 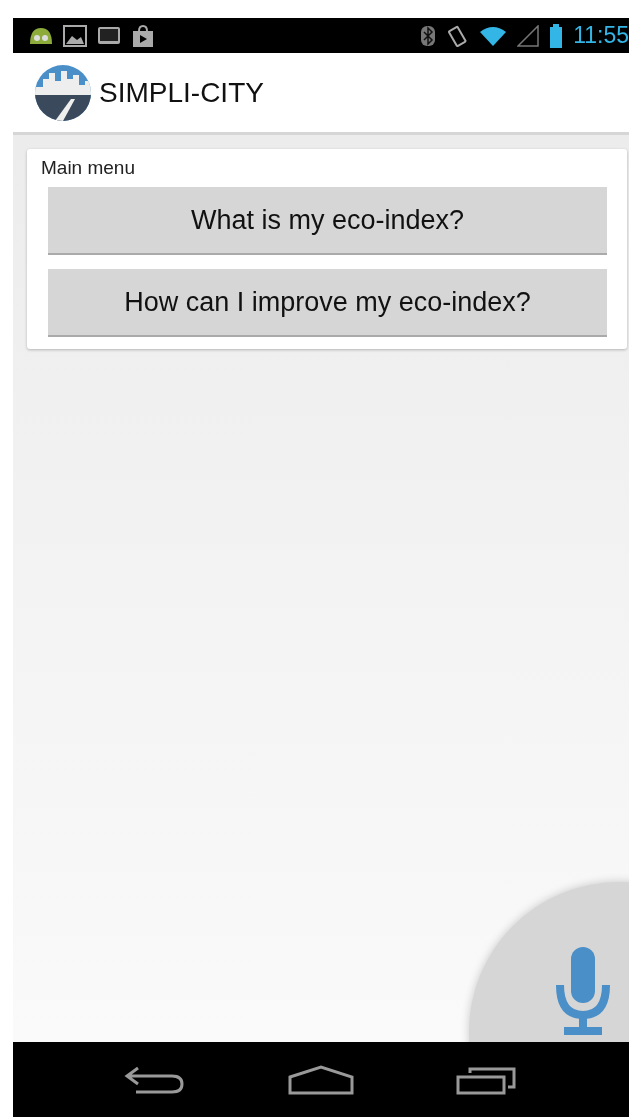 I want to click on menu-button: How can I improve my eco-index?, so click(x=327, y=303).